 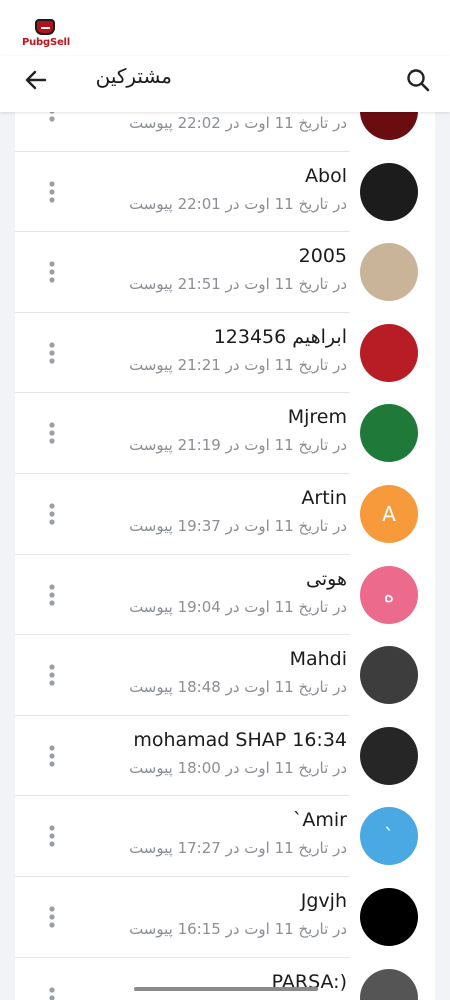 I want to click on subscriber-row: 2005 در تاریخ 11 اوت در 21:51 پیوست, so click(x=225, y=272).